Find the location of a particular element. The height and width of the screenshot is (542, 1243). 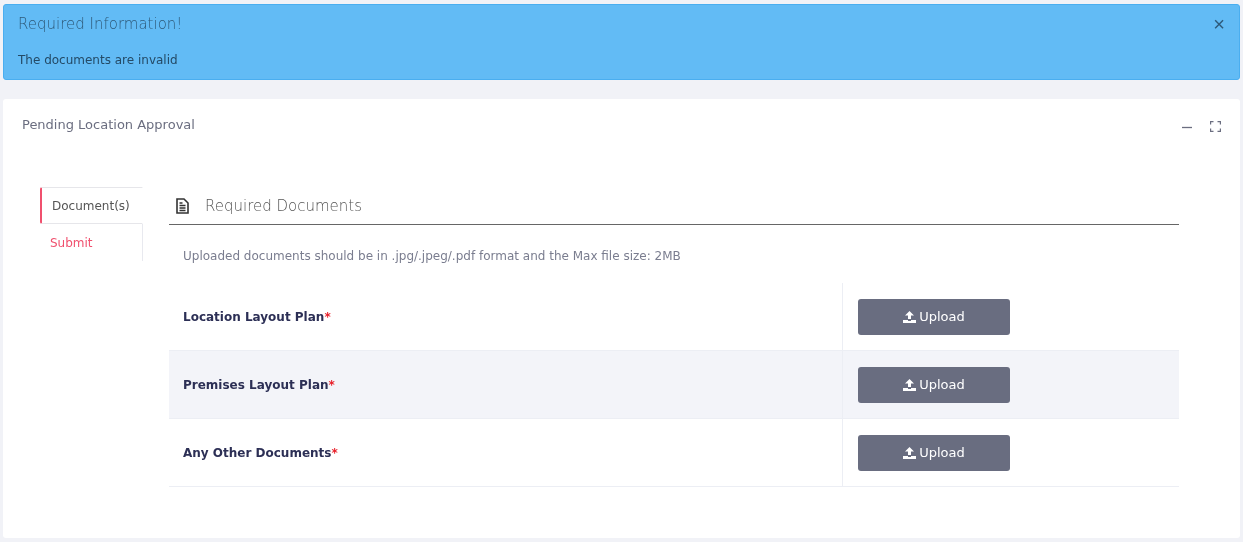

fullscreen-icon is located at coordinates (1215, 126).